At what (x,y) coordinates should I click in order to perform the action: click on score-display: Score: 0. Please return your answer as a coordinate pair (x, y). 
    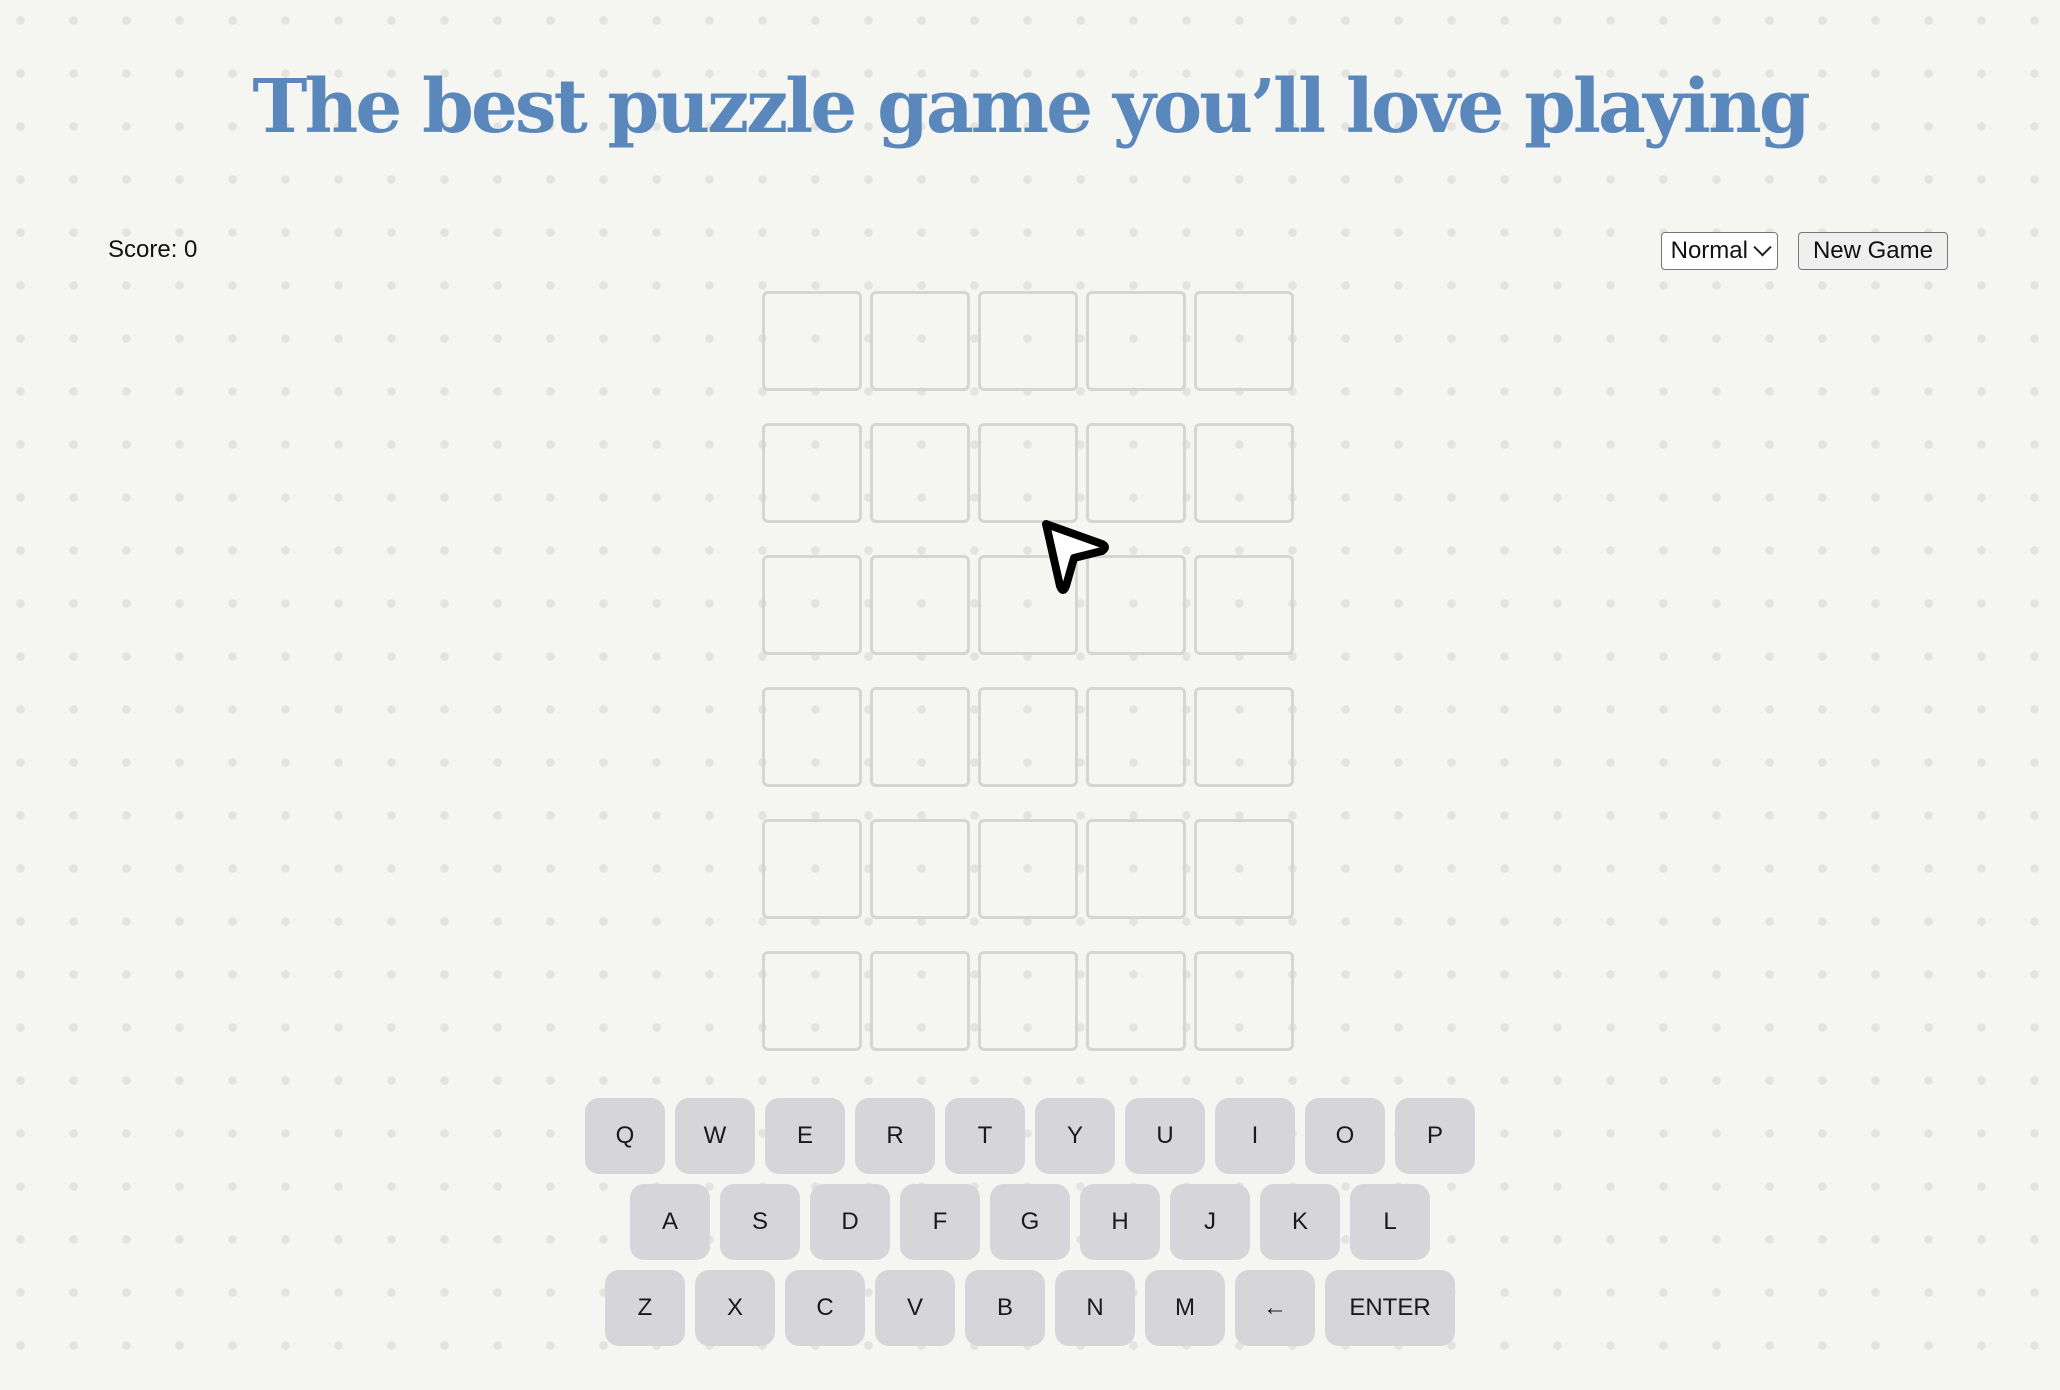
    Looking at the image, I should click on (153, 249).